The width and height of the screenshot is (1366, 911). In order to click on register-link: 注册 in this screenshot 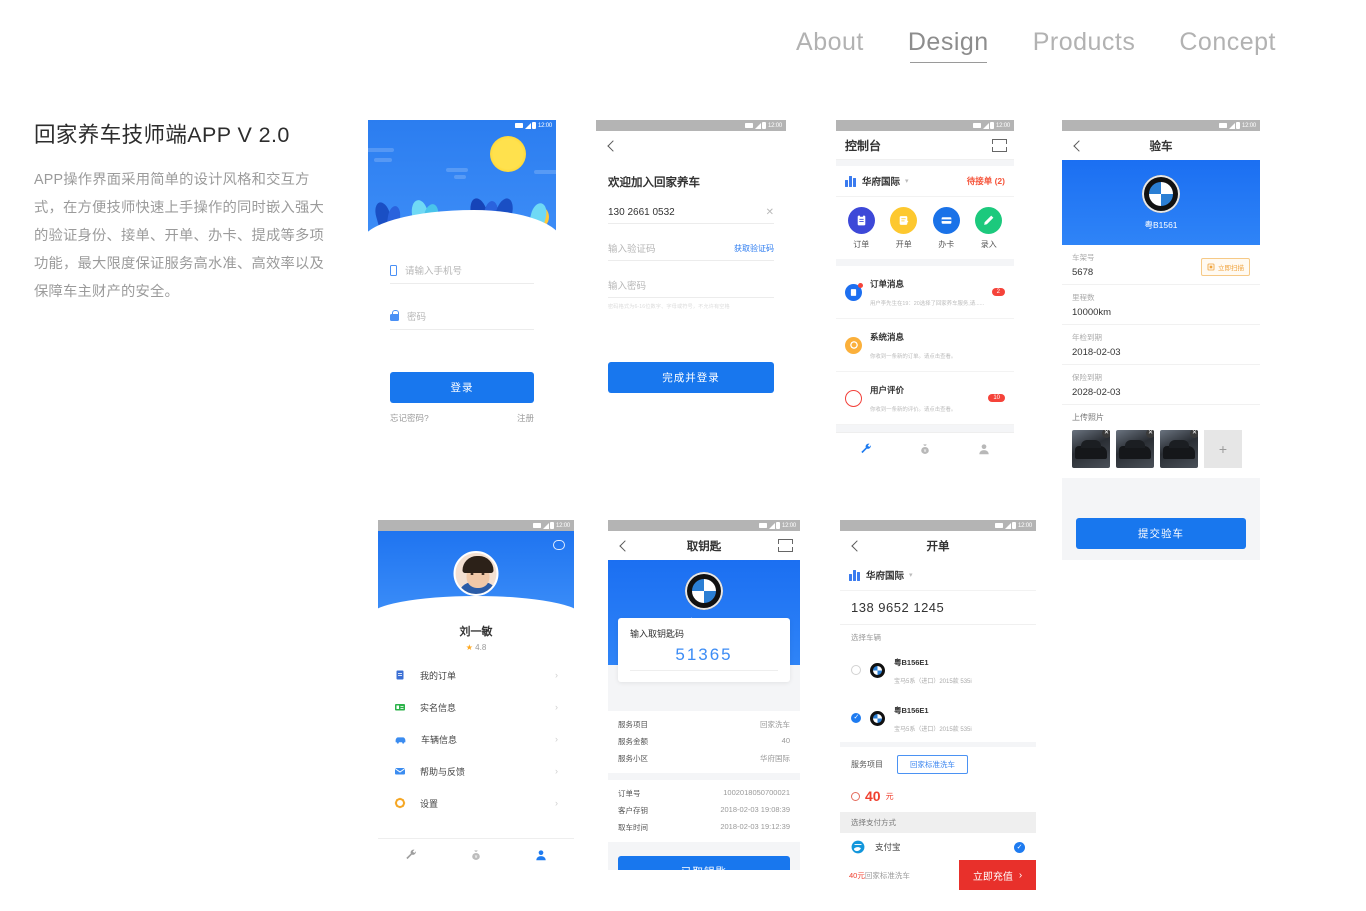, I will do `click(525, 418)`.